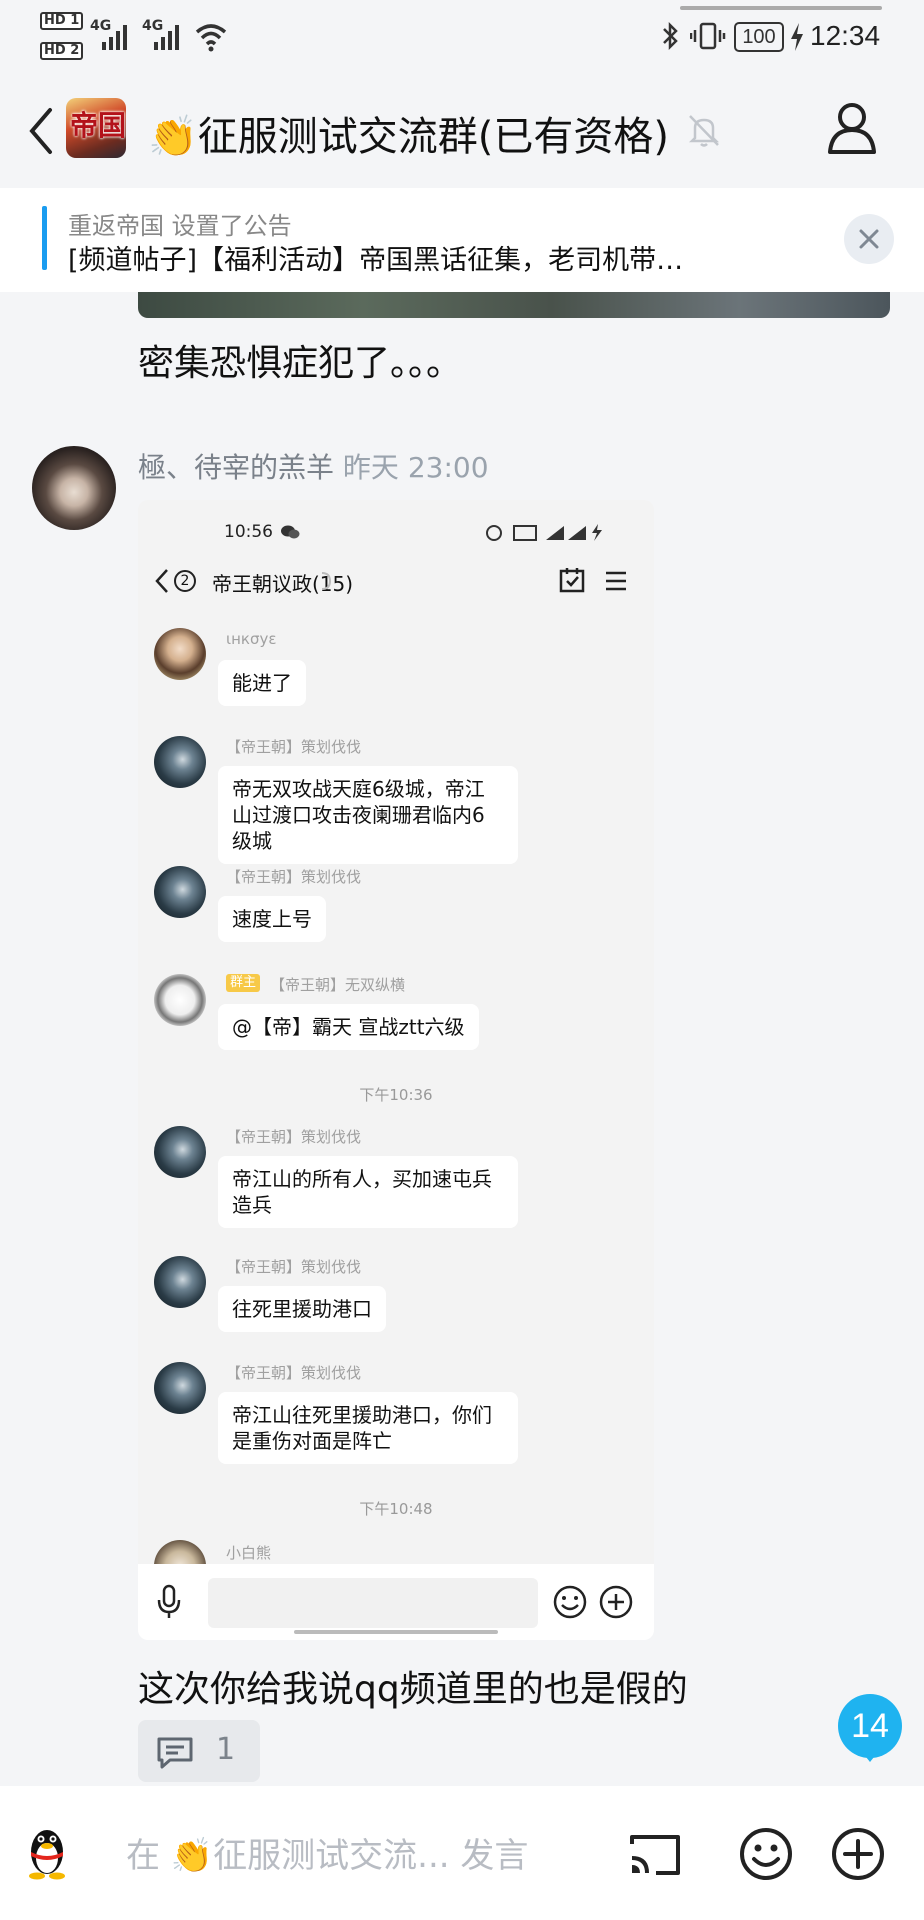  What do you see at coordinates (373, 1603) in the screenshot?
I see `shot-input-field` at bounding box center [373, 1603].